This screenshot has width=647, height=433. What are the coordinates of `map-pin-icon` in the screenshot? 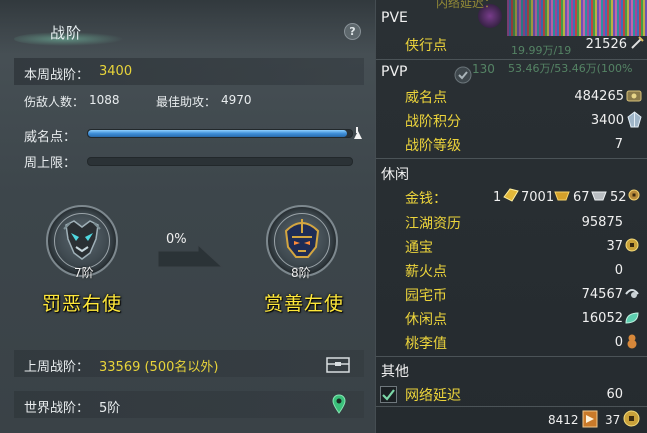 It's located at (339, 404).